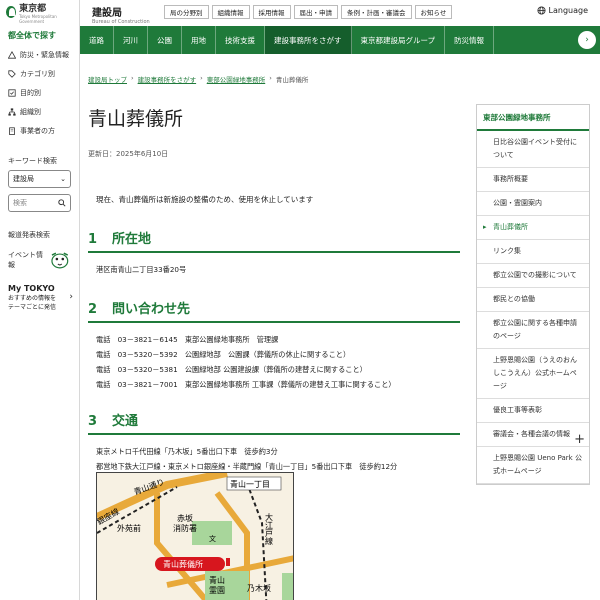 Image resolution: width=600 pixels, height=600 pixels. I want to click on sidebar-item-label: カテゴリ別, so click(37, 73).